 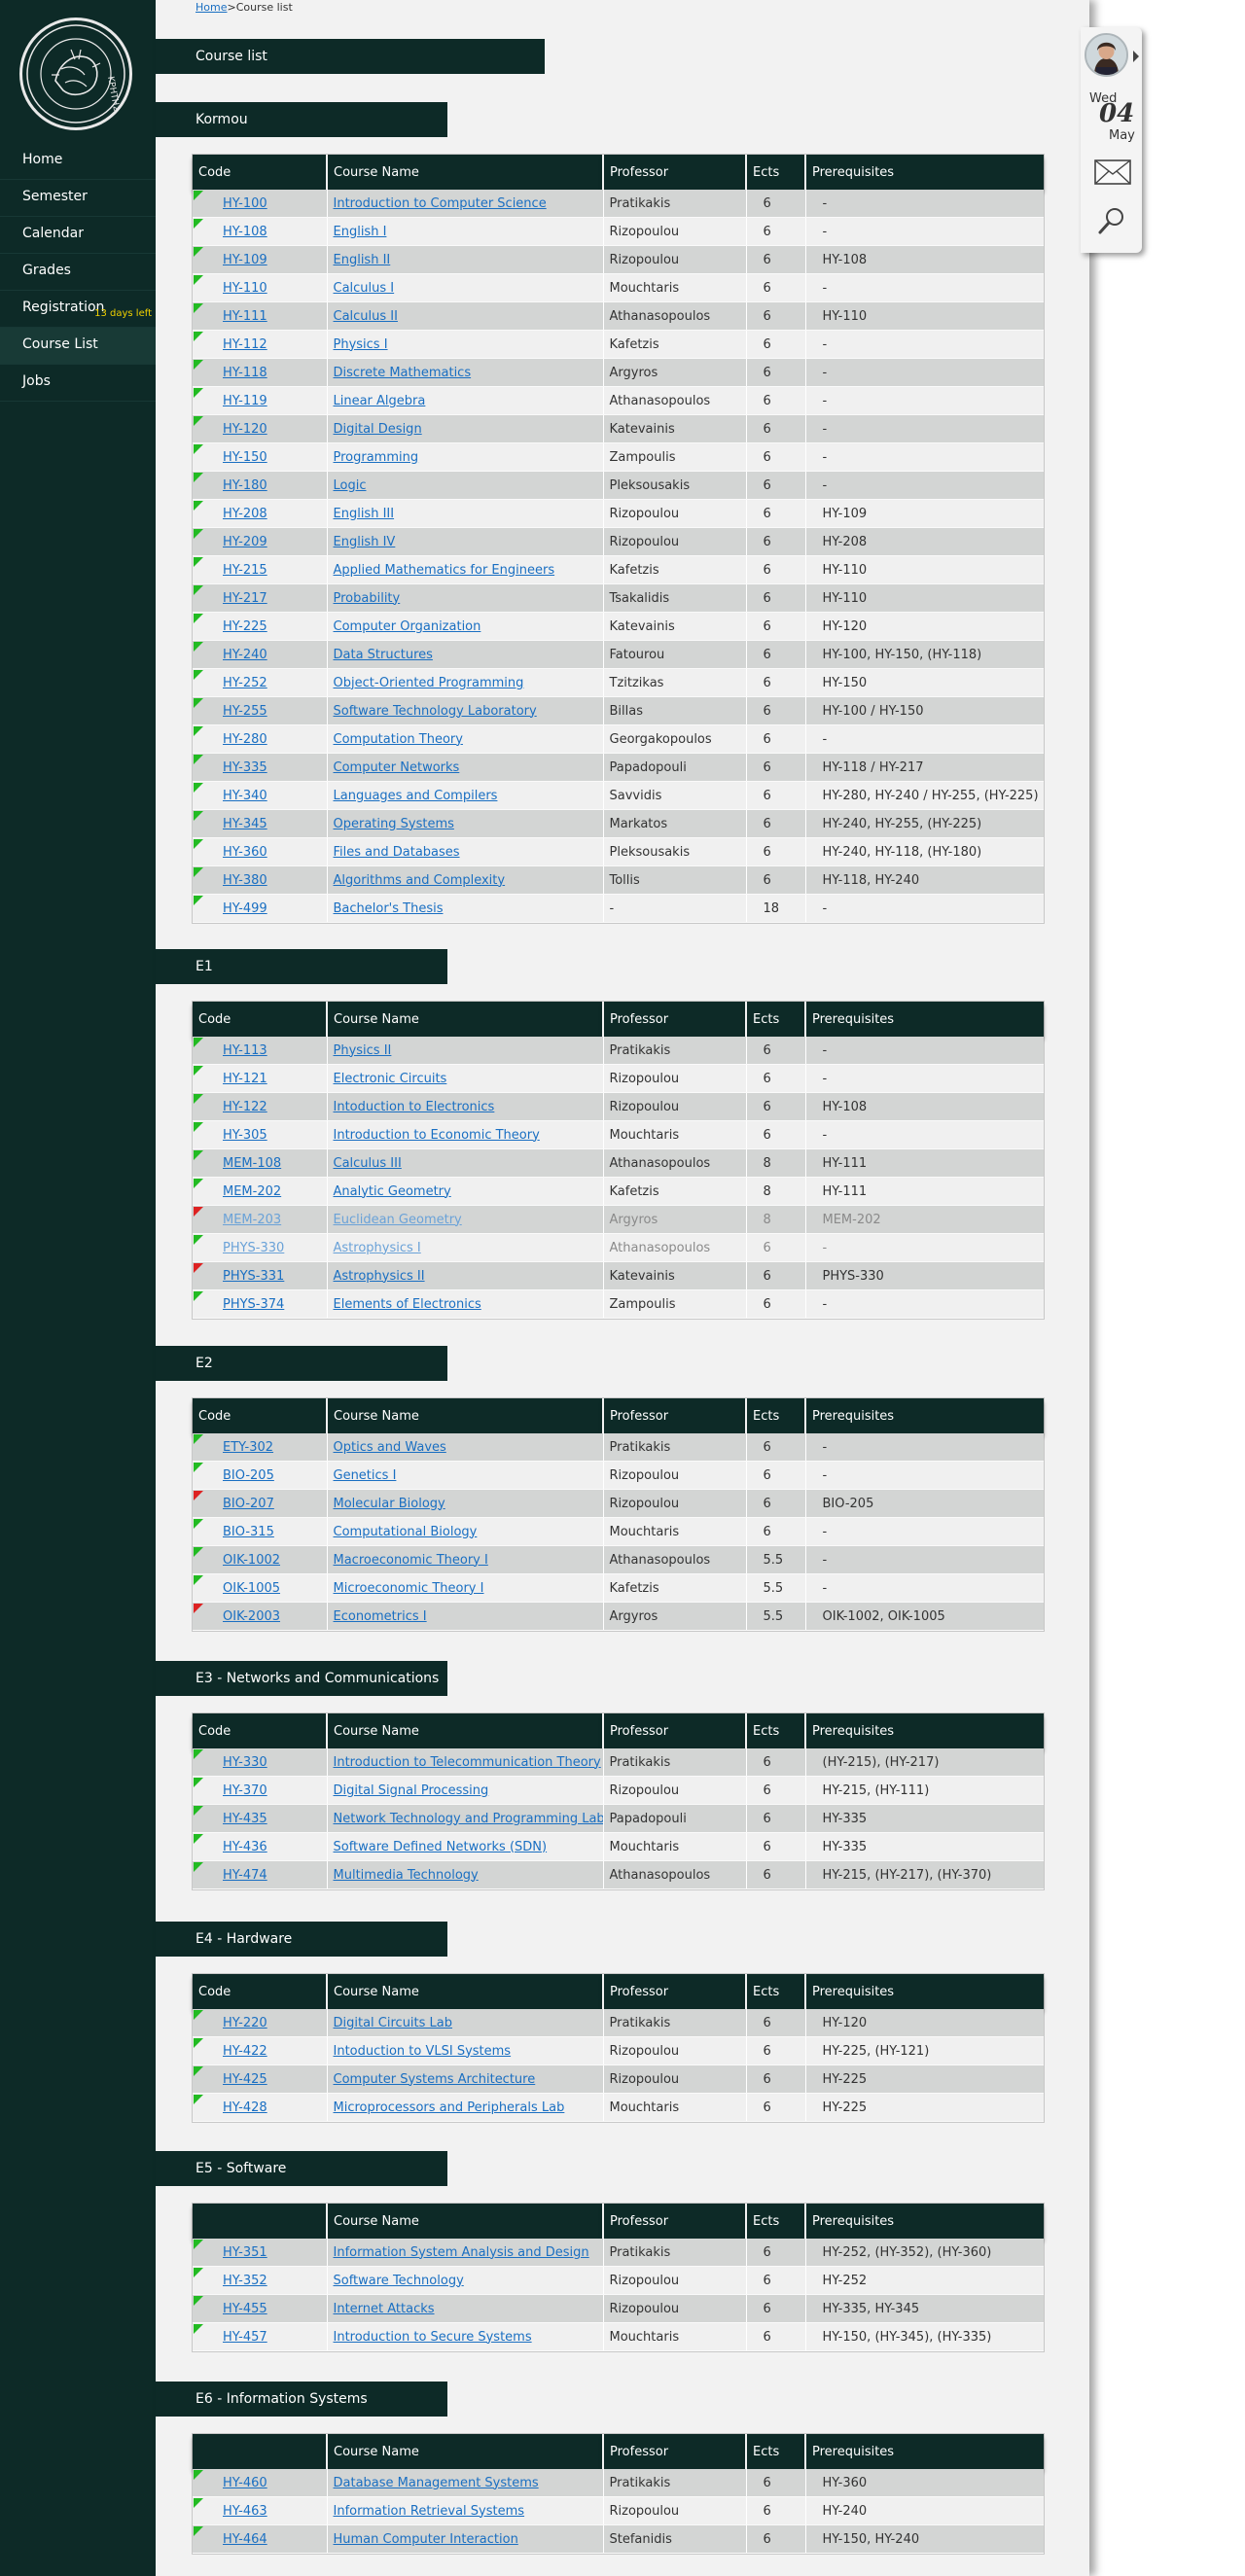 What do you see at coordinates (441, 1847) in the screenshot?
I see `course-name-link: Software Defined Networks (SDN)` at bounding box center [441, 1847].